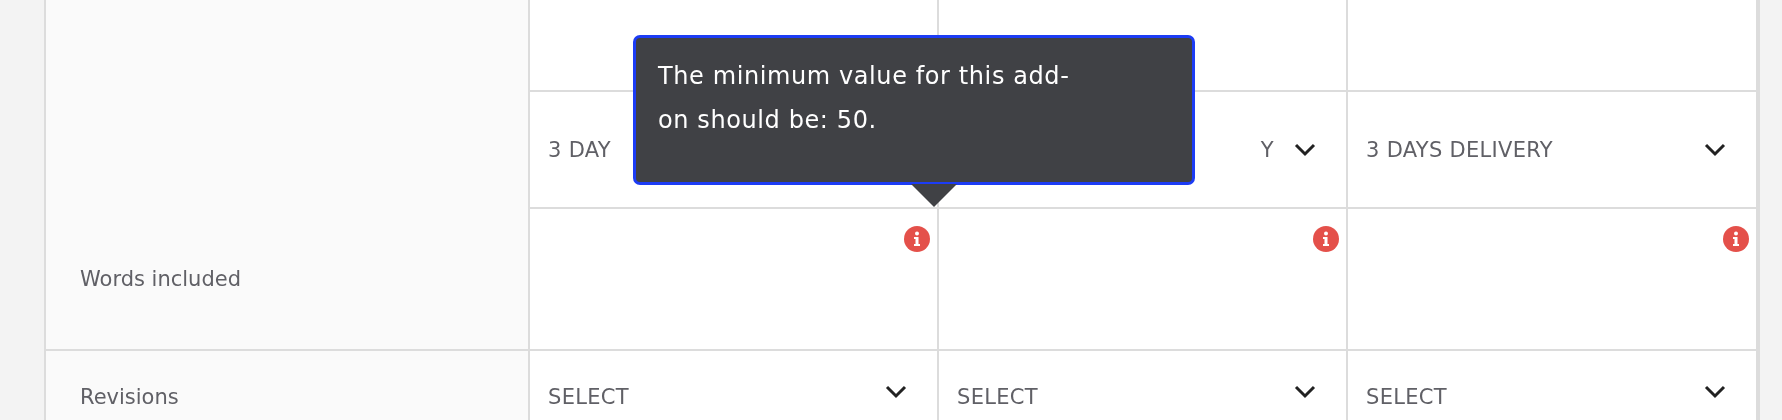  I want to click on row-label: Words included, so click(160, 279).